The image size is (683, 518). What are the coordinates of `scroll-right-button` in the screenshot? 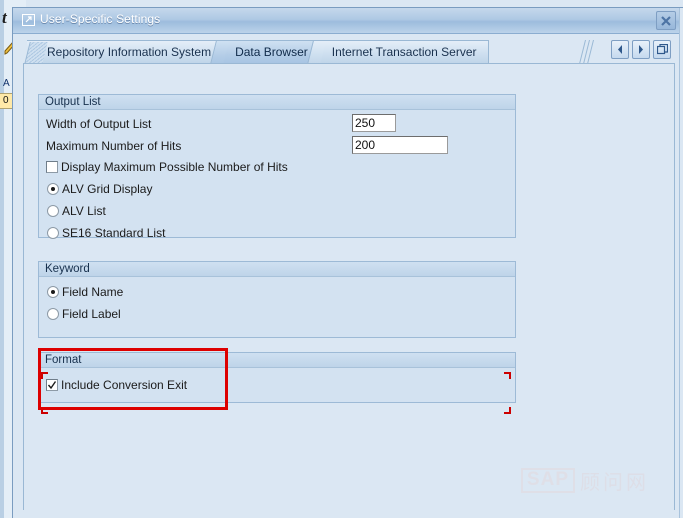 It's located at (641, 49).